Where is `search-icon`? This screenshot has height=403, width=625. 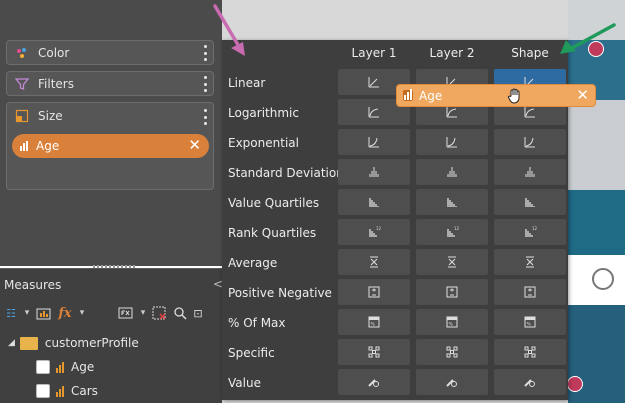 search-icon is located at coordinates (180, 313).